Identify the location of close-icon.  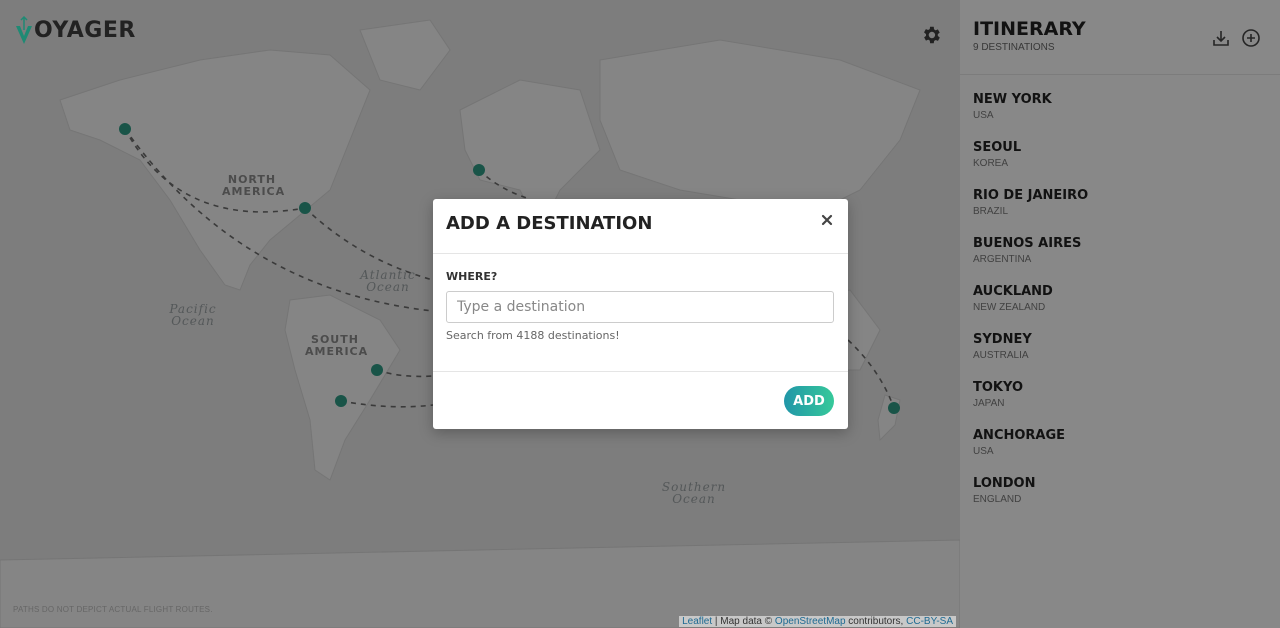
(827, 219).